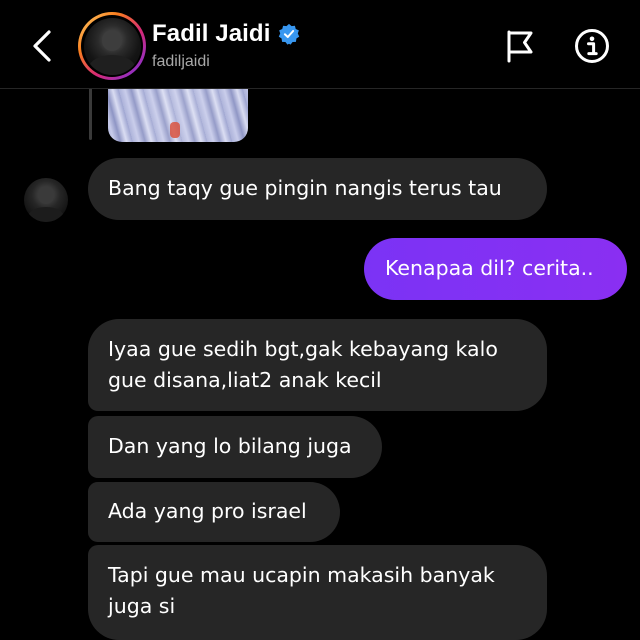 The image size is (640, 640). What do you see at coordinates (46, 200) in the screenshot?
I see `sender-avatar` at bounding box center [46, 200].